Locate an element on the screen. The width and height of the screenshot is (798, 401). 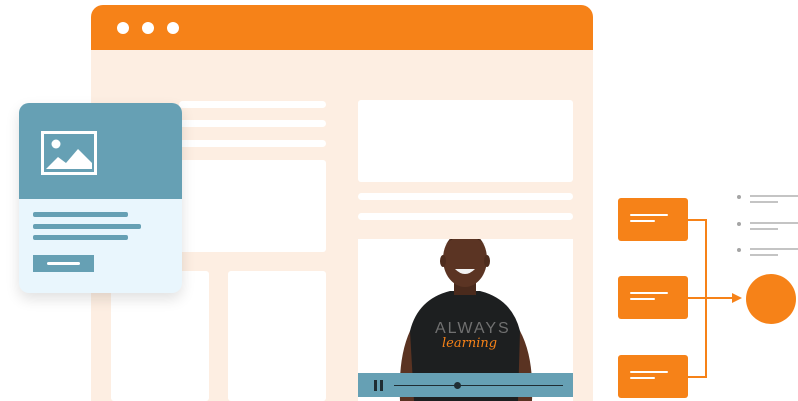
video-controls is located at coordinates (465, 385).